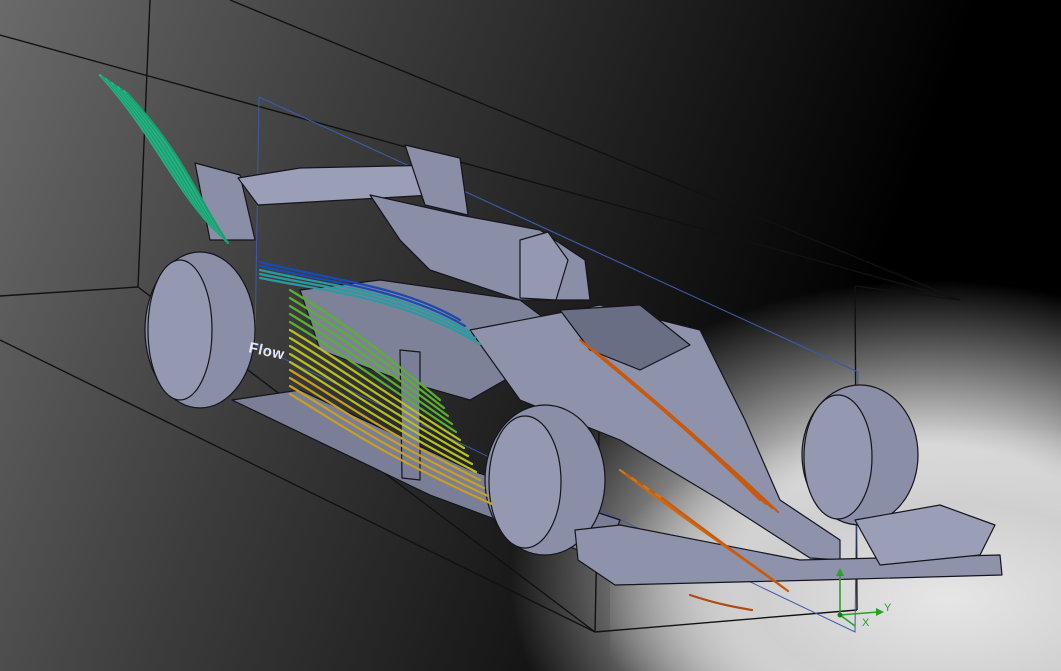 This screenshot has width=1061, height=671. Describe the element at coordinates (339, 185) in the screenshot. I see `rear-wing` at that location.